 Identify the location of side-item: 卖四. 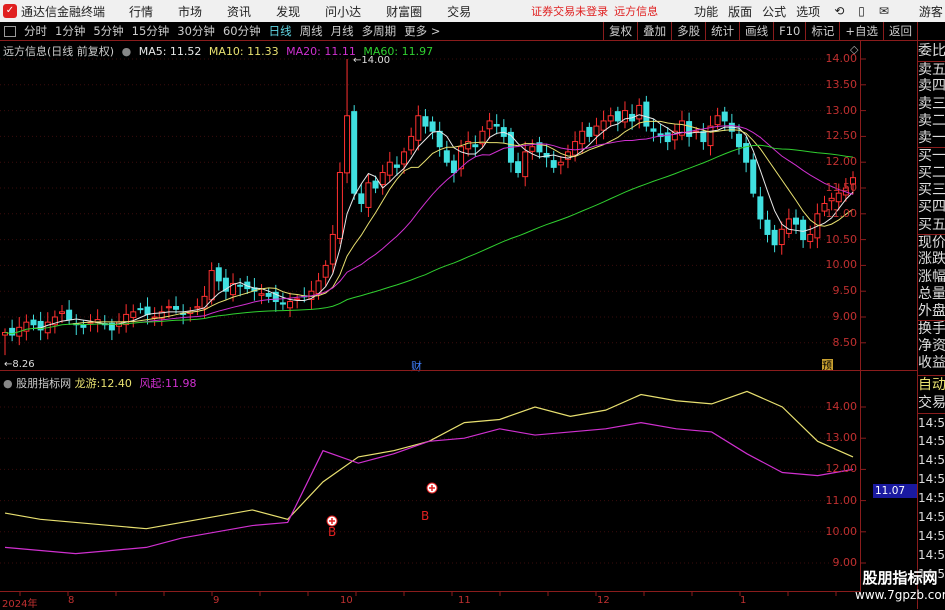
(931, 86).